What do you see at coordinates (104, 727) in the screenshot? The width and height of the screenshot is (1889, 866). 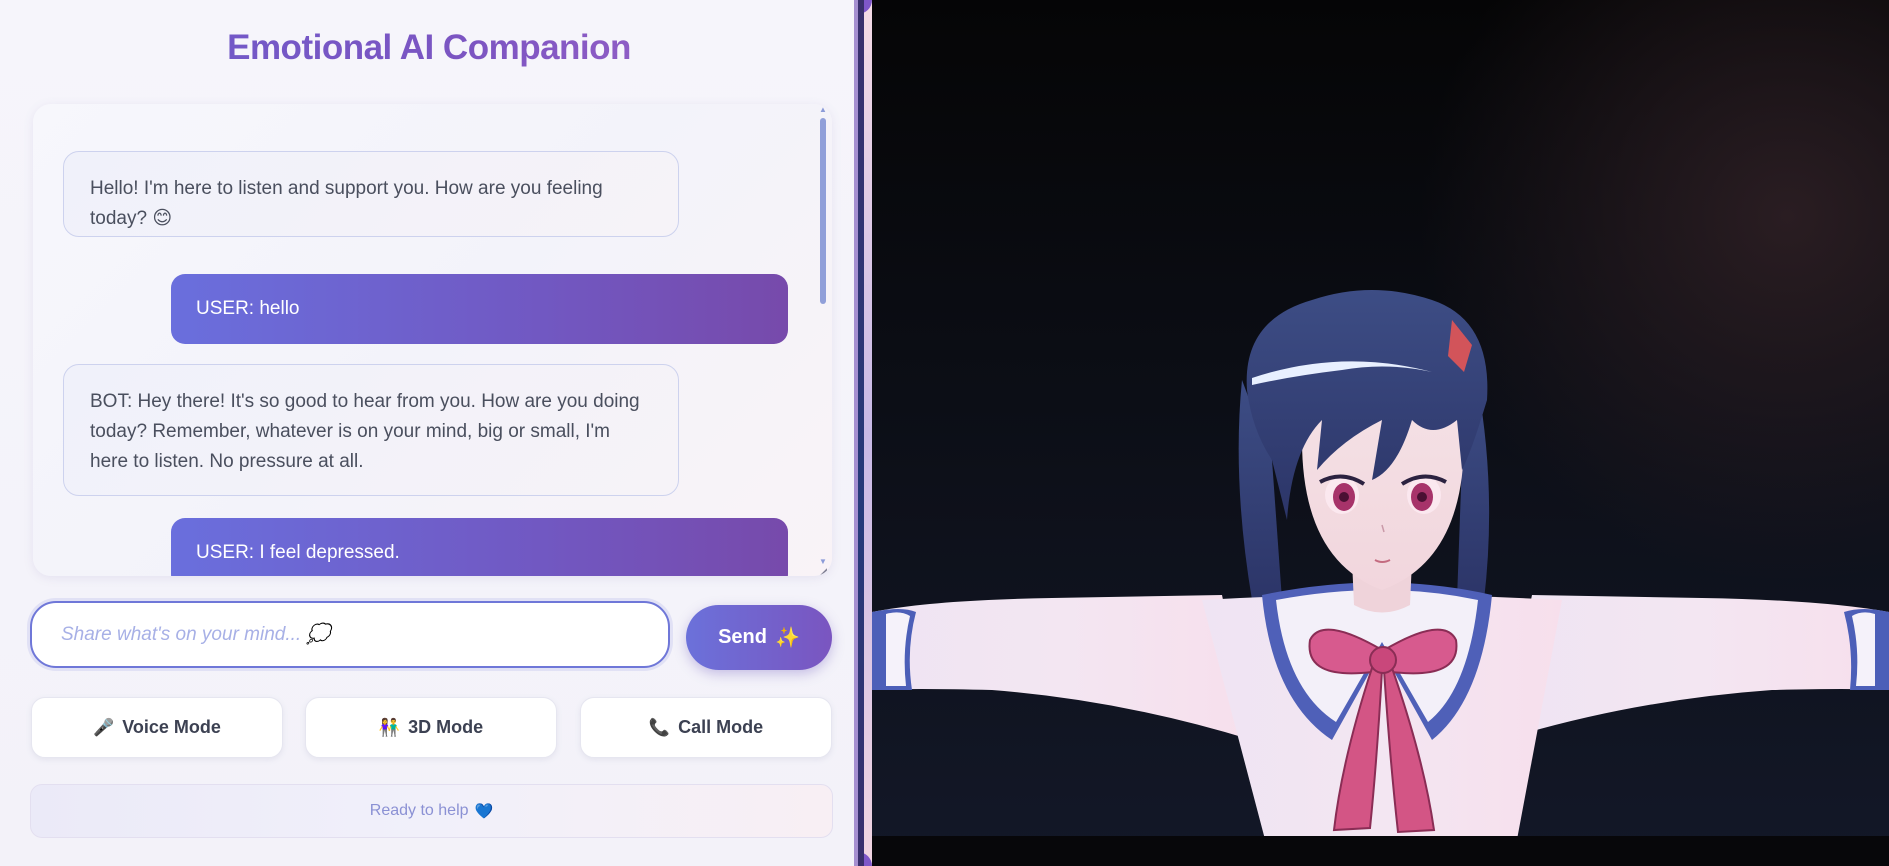 I see `microphone-icon: 🎤` at bounding box center [104, 727].